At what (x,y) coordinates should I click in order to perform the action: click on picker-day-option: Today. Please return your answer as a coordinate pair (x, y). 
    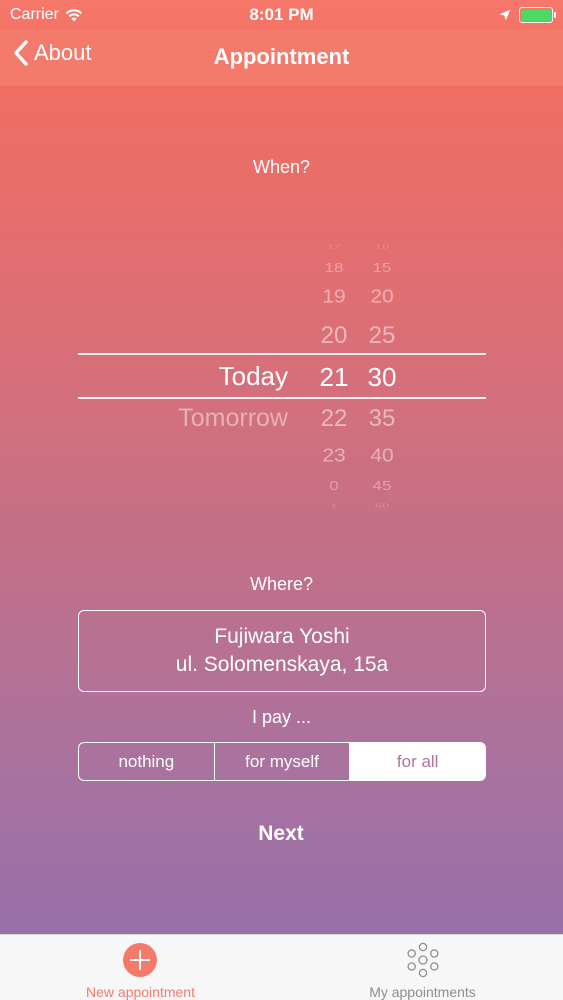
    Looking at the image, I should click on (253, 376).